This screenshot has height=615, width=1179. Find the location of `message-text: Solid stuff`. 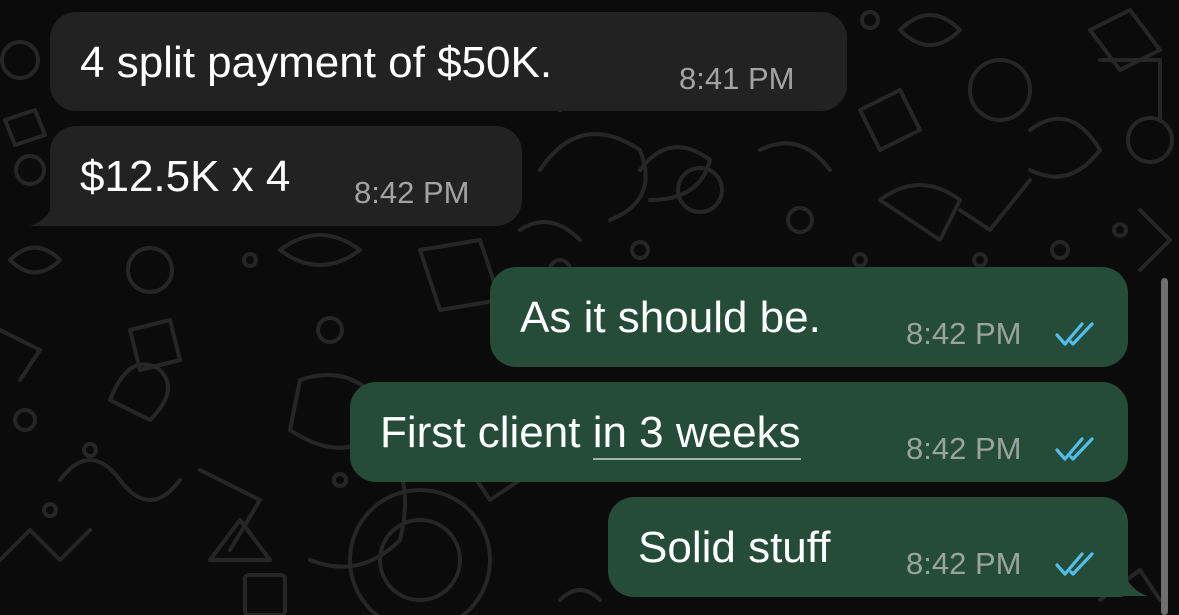

message-text: Solid stuff is located at coordinates (734, 547).